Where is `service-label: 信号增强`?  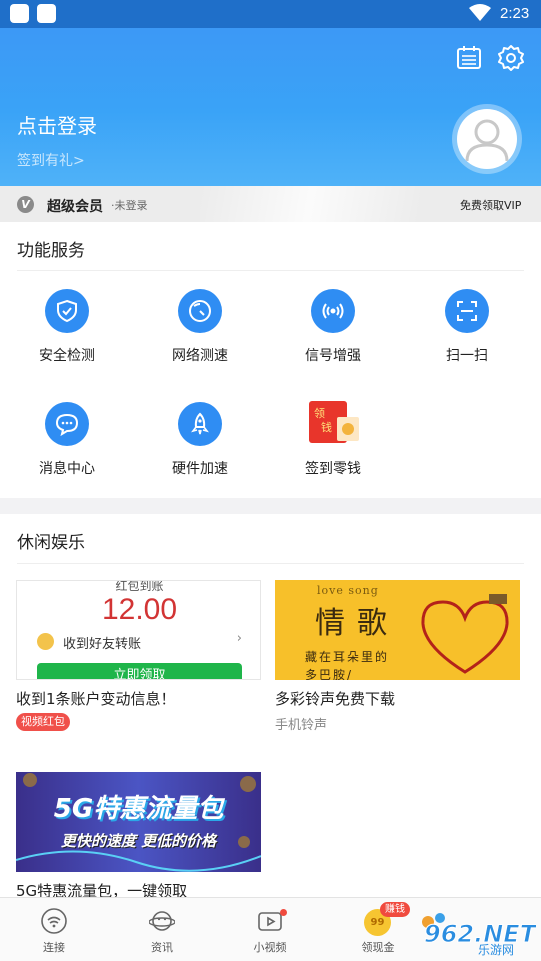
service-label: 信号增强 is located at coordinates (333, 356).